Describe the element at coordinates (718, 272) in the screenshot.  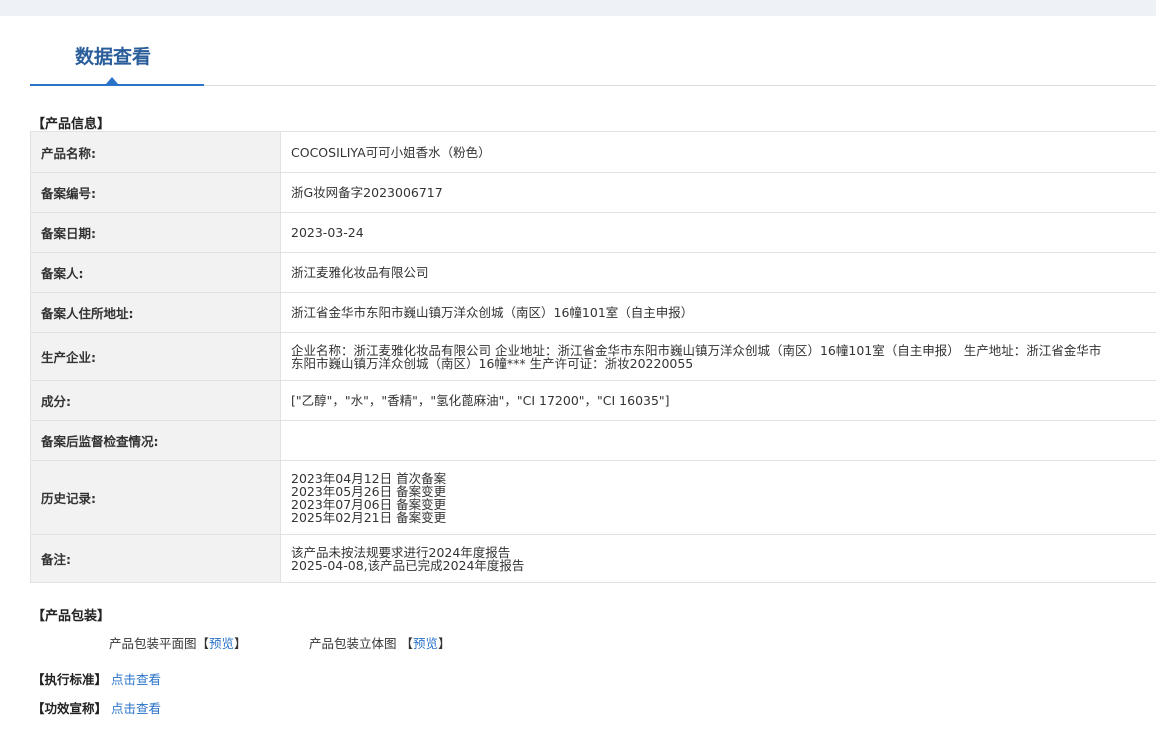
I see `row-value: 浙江麦雅化妆品有限公司` at that location.